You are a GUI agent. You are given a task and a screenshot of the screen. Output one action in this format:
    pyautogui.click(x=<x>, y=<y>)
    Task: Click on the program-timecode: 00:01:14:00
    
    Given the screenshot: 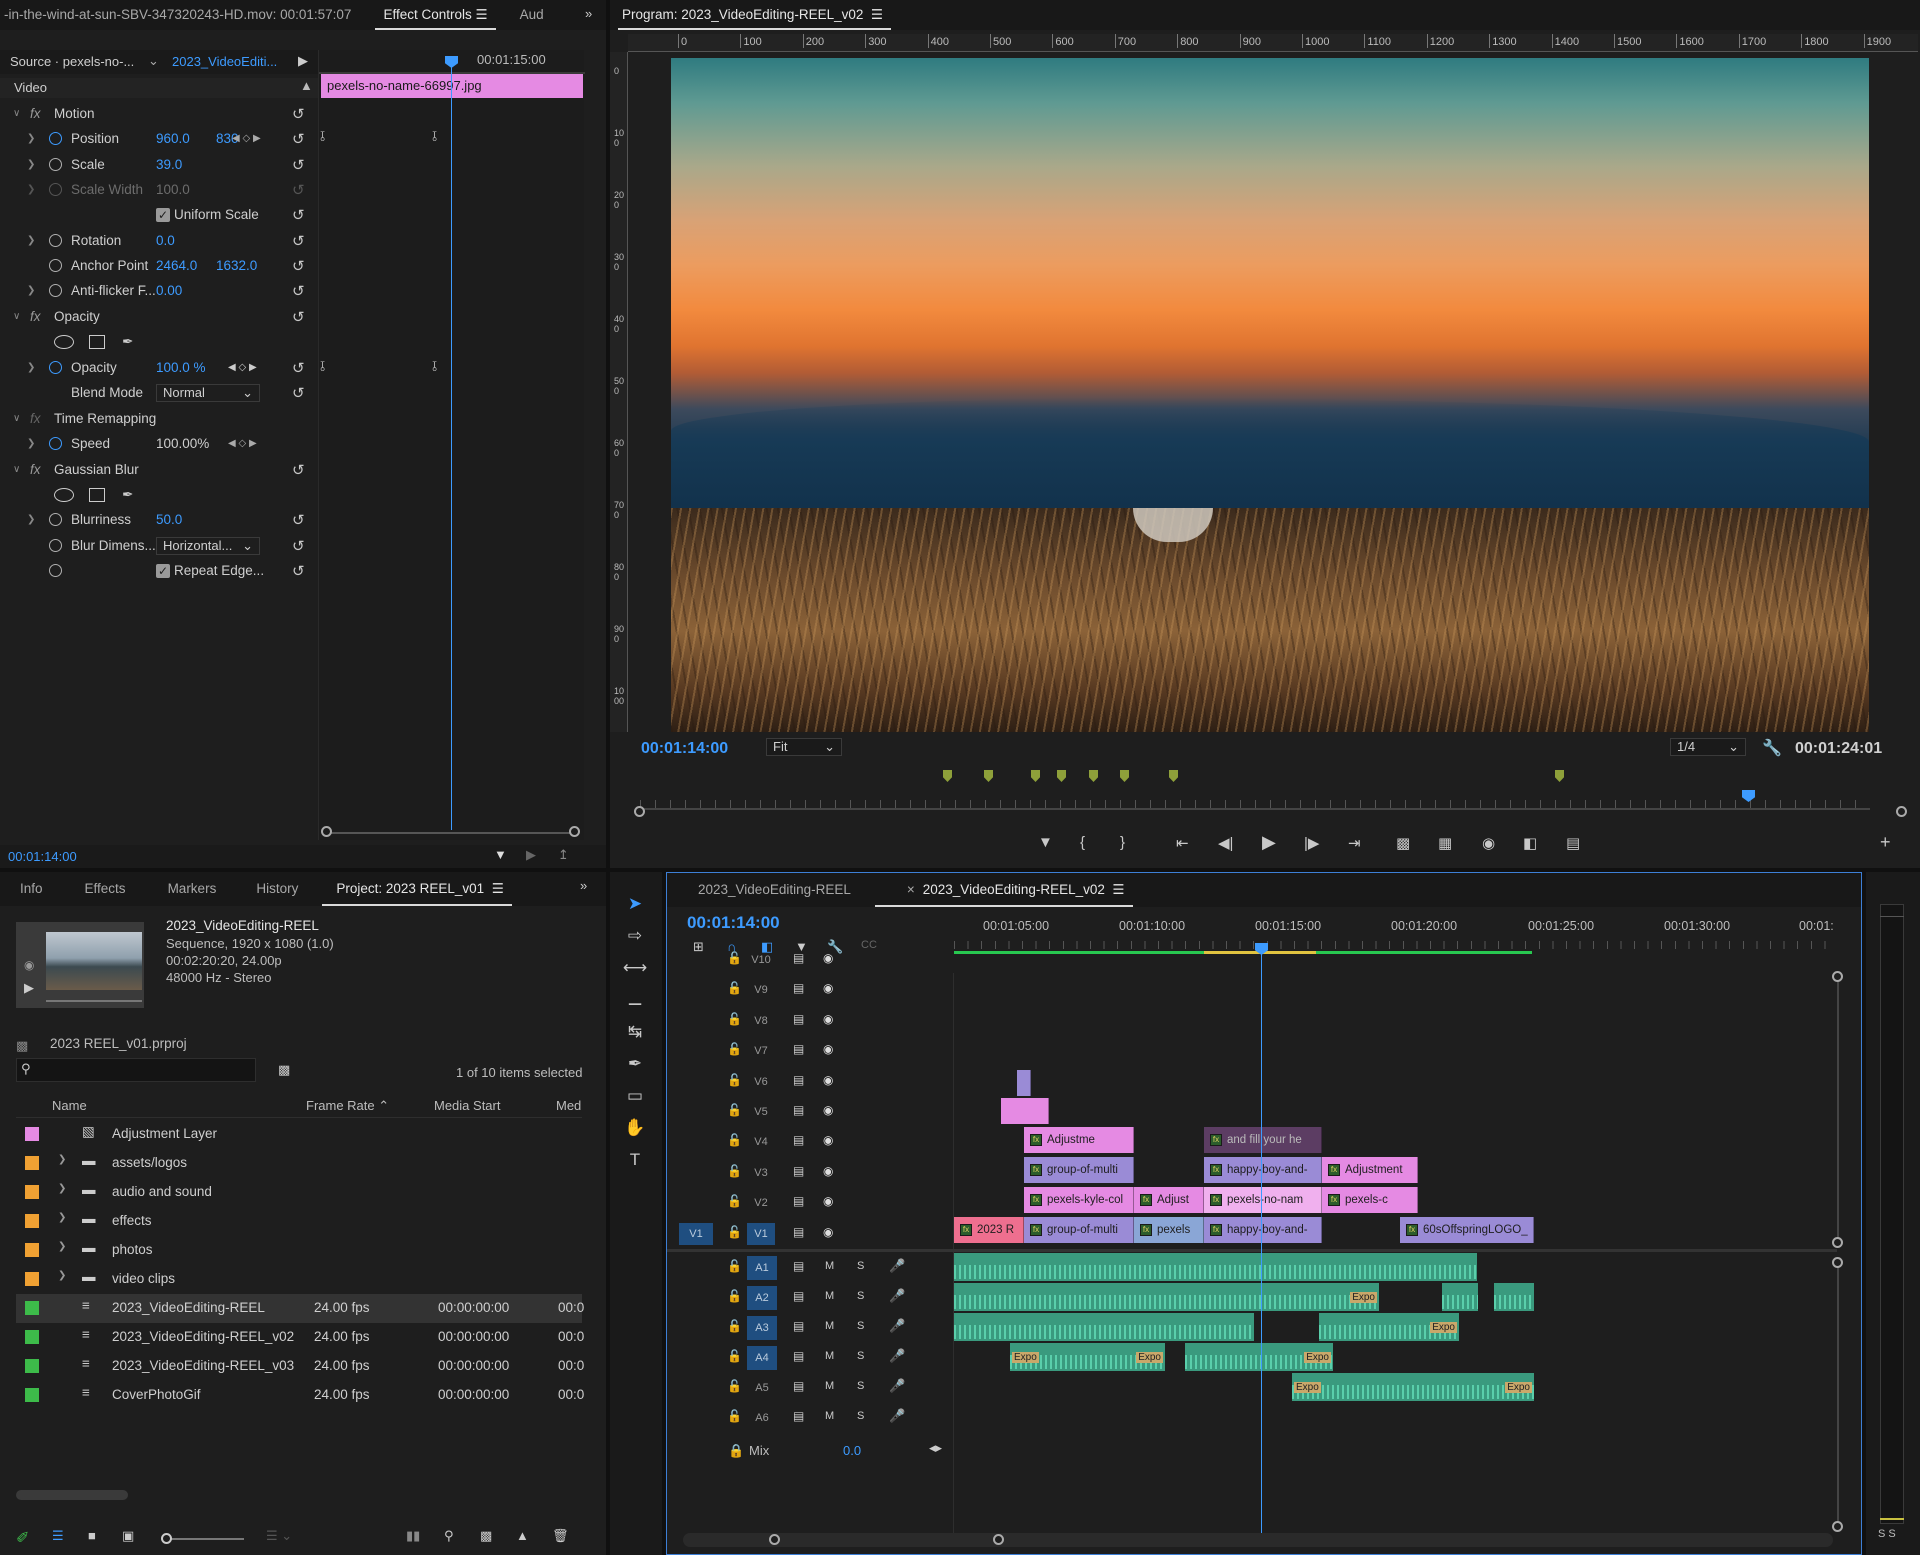 What is the action you would take?
    pyautogui.click(x=684, y=749)
    